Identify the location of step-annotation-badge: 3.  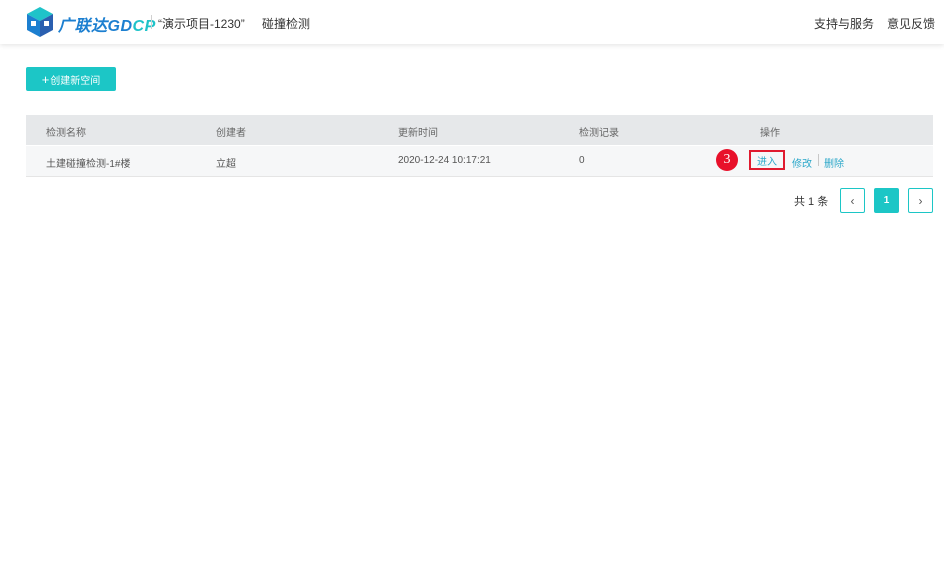
(727, 160).